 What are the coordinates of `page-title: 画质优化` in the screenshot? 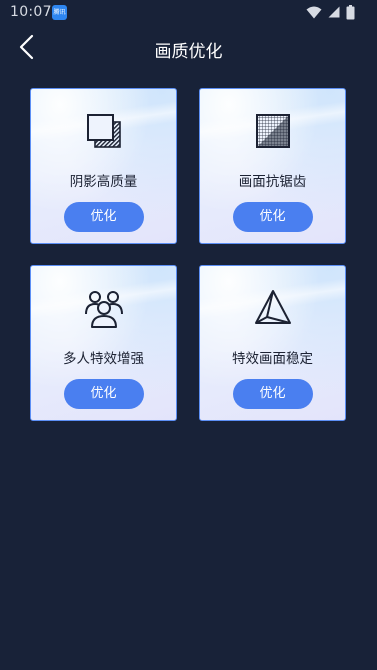 It's located at (188, 52).